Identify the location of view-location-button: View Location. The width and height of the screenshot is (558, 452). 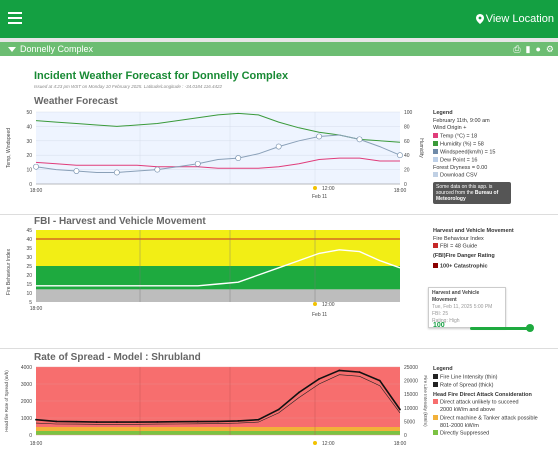
(514, 19).